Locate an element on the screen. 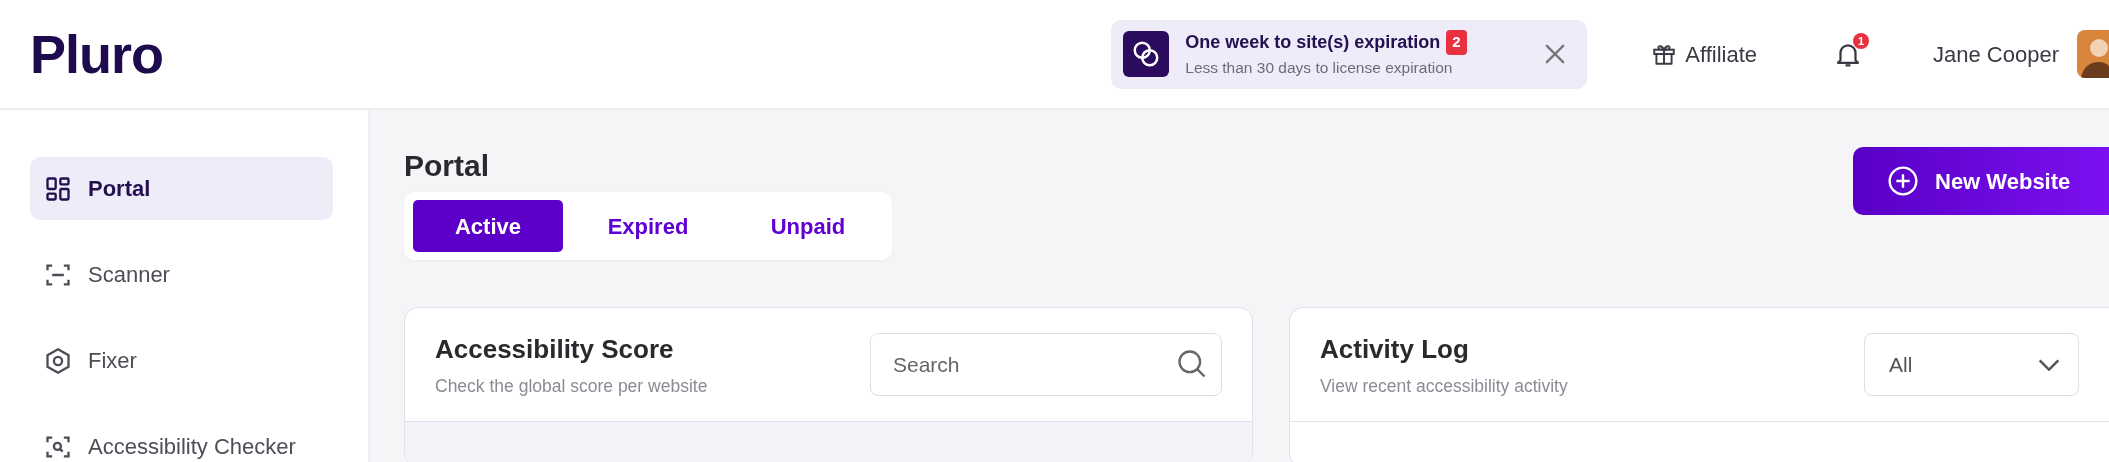 Image resolution: width=2109 pixels, height=462 pixels. new-website-button: New Website is located at coordinates (1981, 181).